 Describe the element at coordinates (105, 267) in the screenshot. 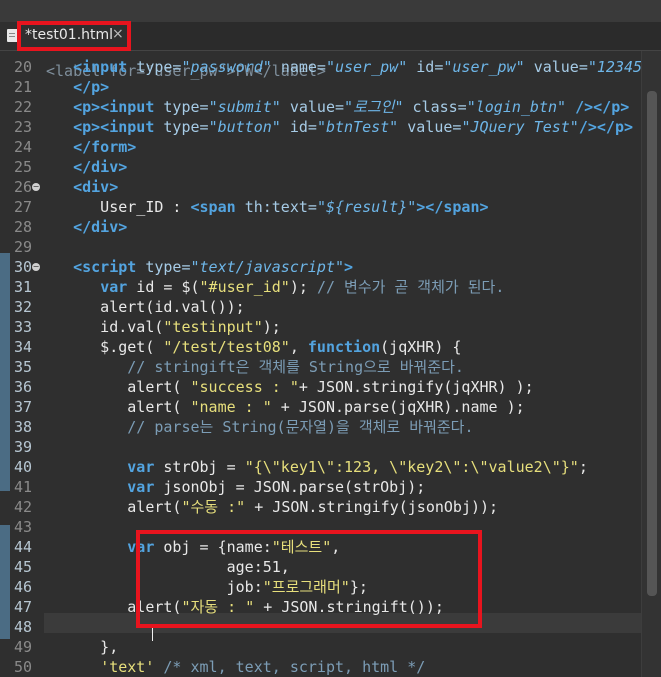

I see `code-token: <script` at that location.